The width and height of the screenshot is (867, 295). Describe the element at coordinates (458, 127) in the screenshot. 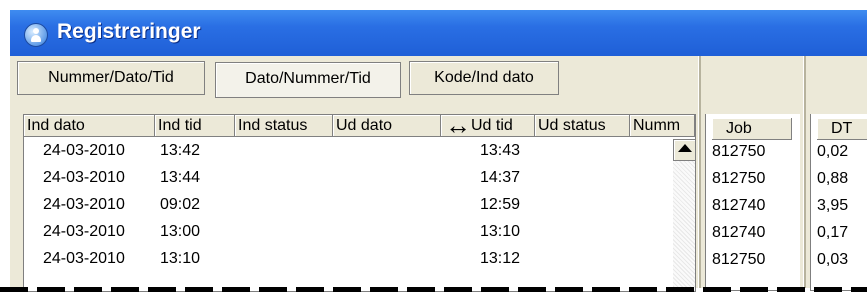

I see `column-resize-cursor-icon: ↔` at that location.